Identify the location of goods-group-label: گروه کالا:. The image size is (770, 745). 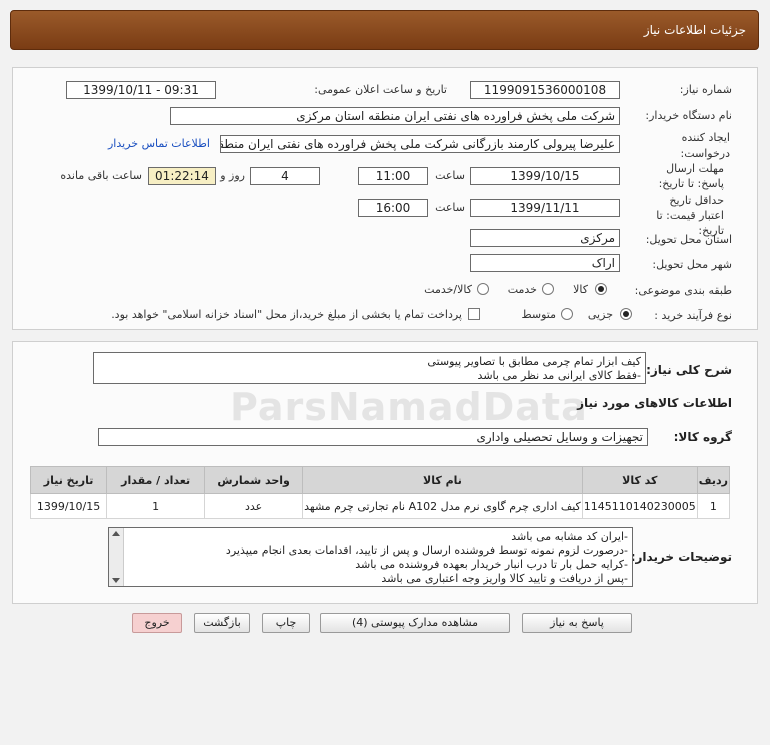
(702, 437).